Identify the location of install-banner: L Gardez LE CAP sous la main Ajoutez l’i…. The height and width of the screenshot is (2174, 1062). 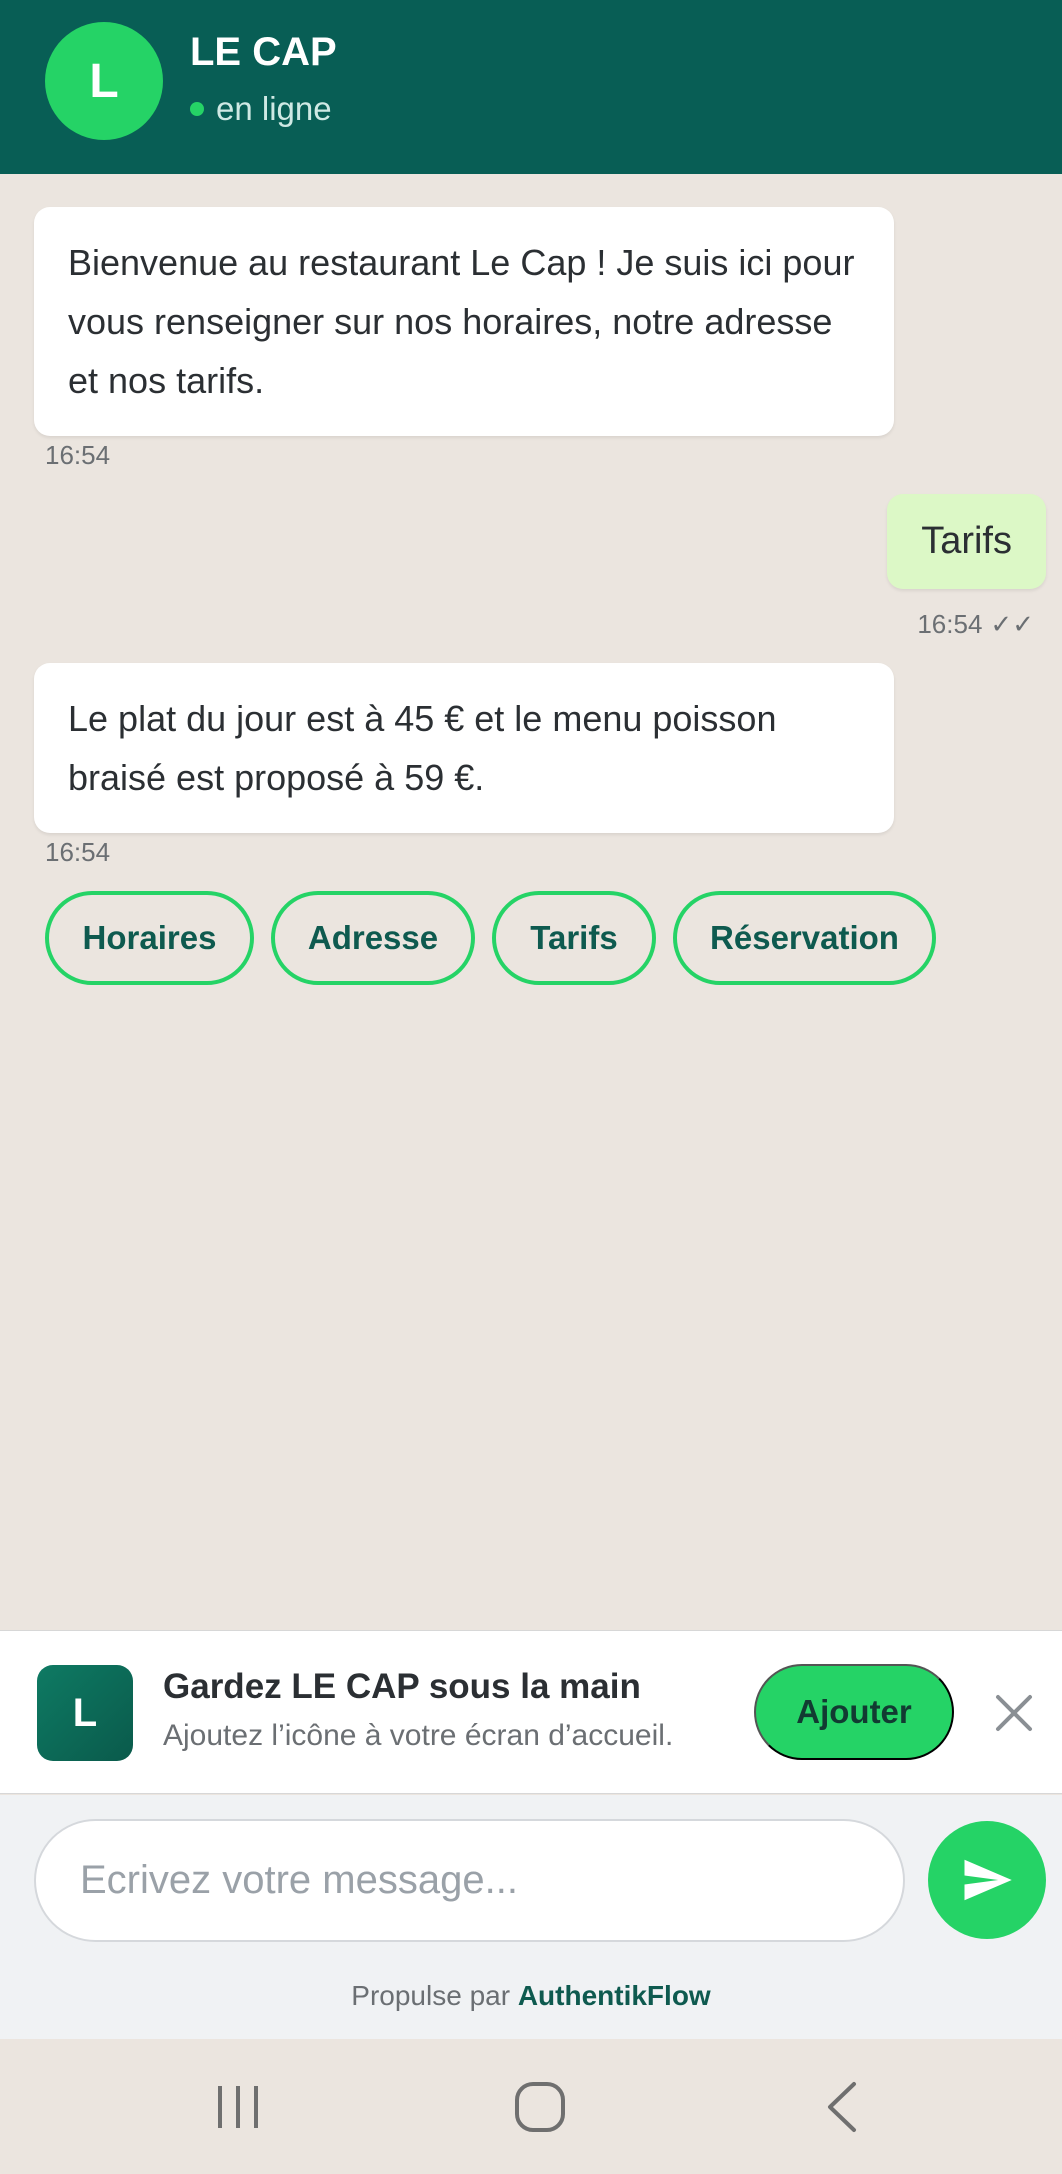
(531, 1712).